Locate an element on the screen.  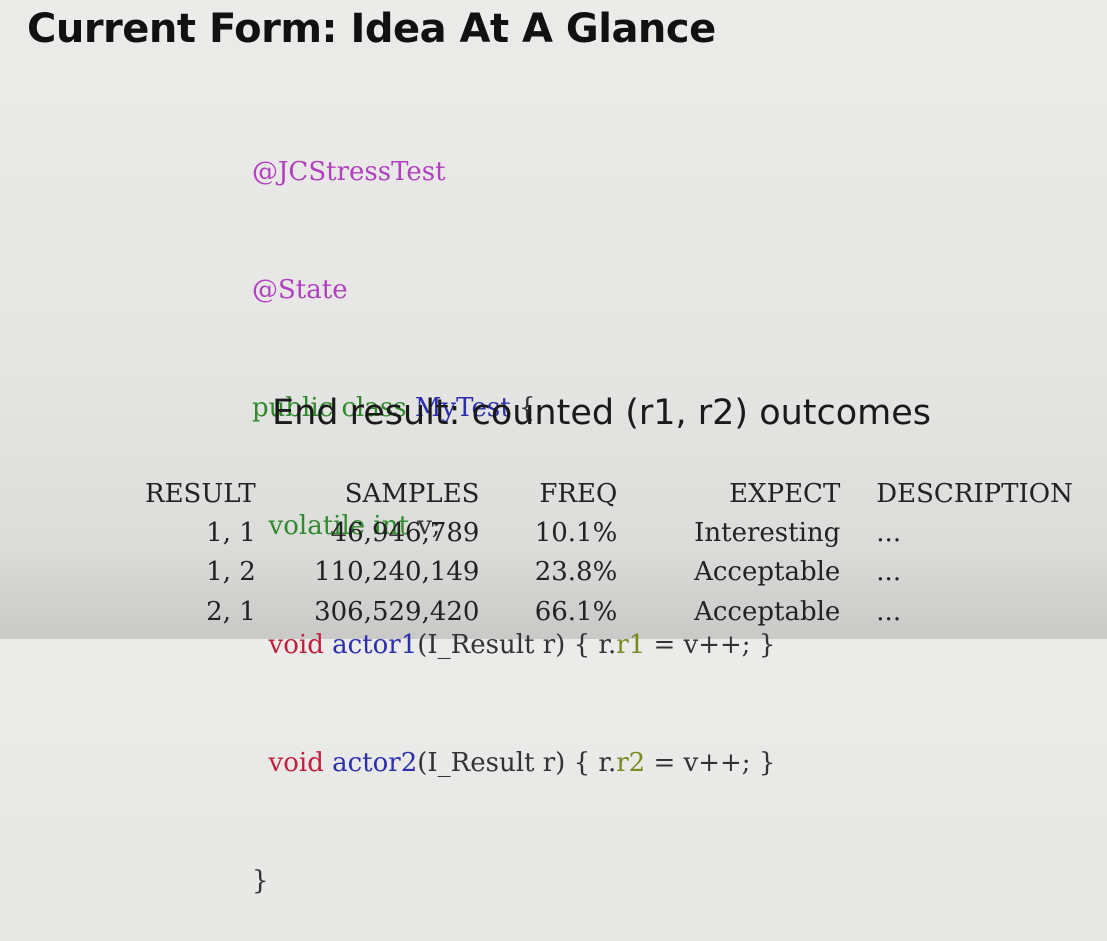
annotation-jcstresstest: @JCStressTest is located at coordinates (349, 171).